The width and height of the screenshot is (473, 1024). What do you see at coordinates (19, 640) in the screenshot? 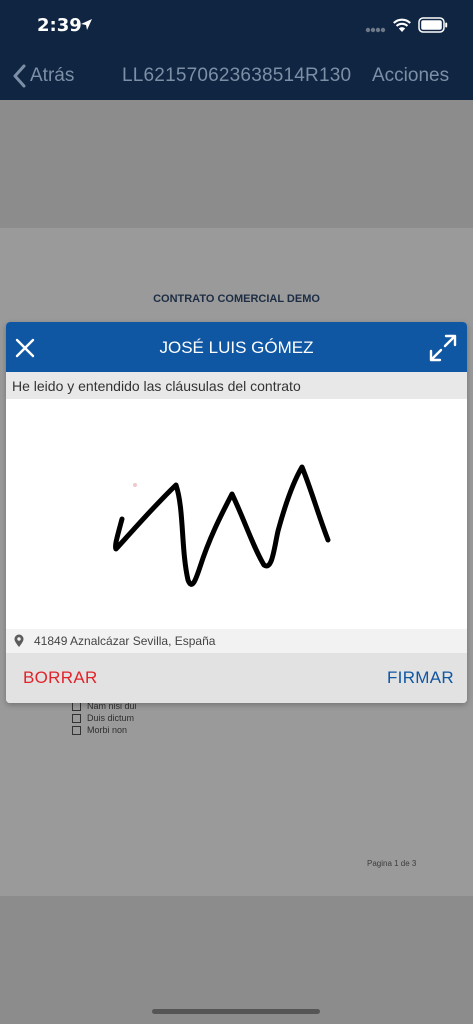
I see `map-pin-icon` at bounding box center [19, 640].